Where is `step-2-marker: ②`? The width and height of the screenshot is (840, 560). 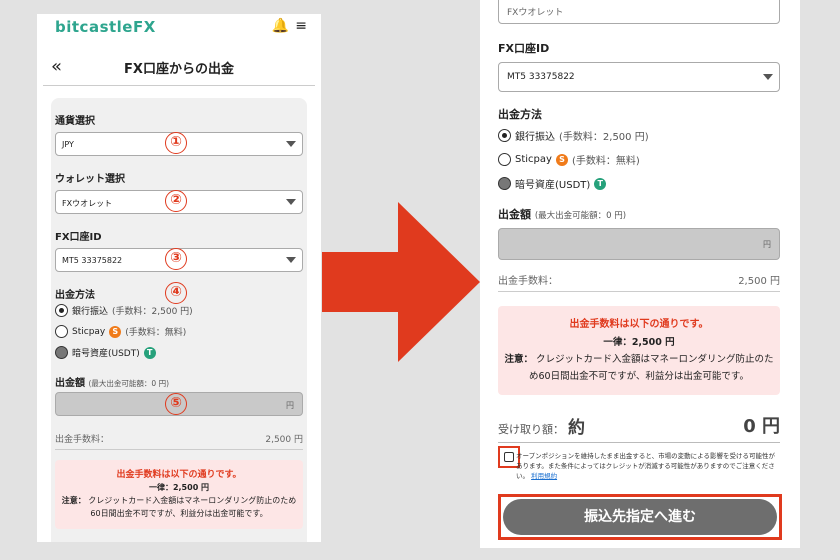
step-2-marker: ② is located at coordinates (176, 201).